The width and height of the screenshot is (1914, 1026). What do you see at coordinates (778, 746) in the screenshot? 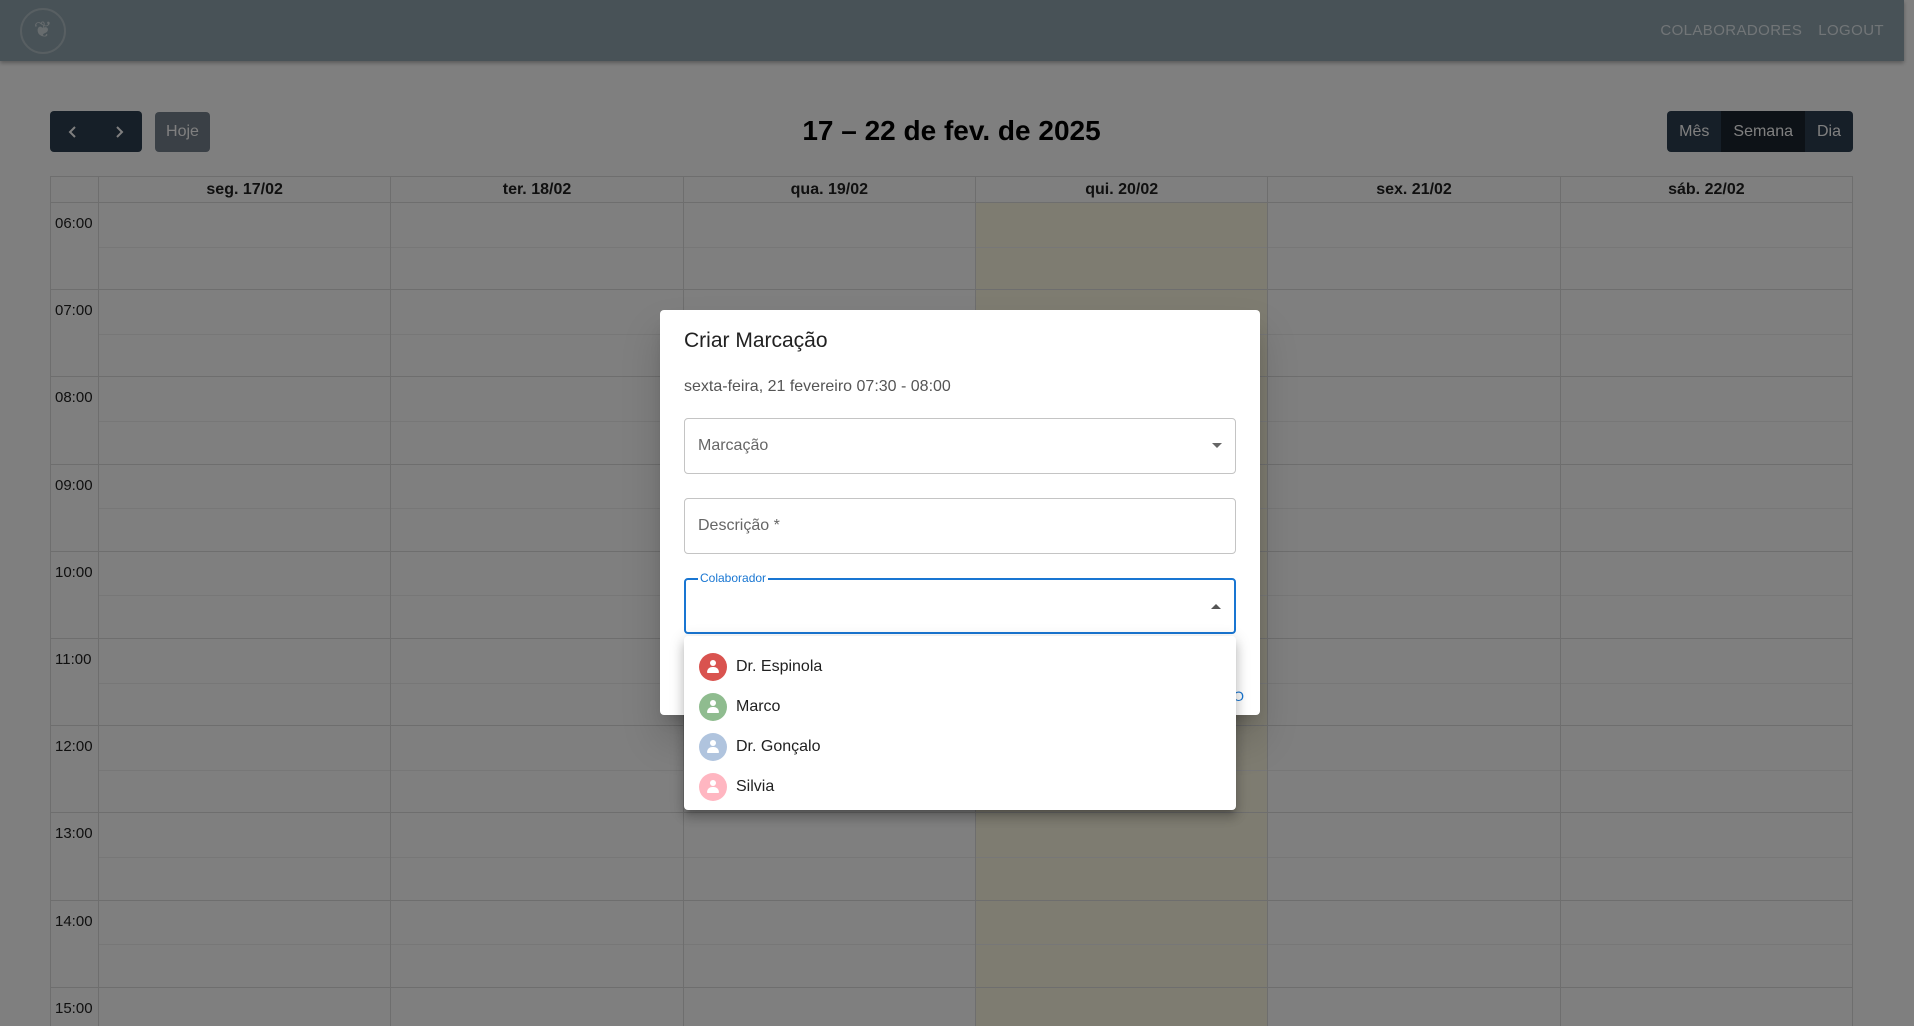
I see `collaborator-name: Dr. Gonçalo` at bounding box center [778, 746].